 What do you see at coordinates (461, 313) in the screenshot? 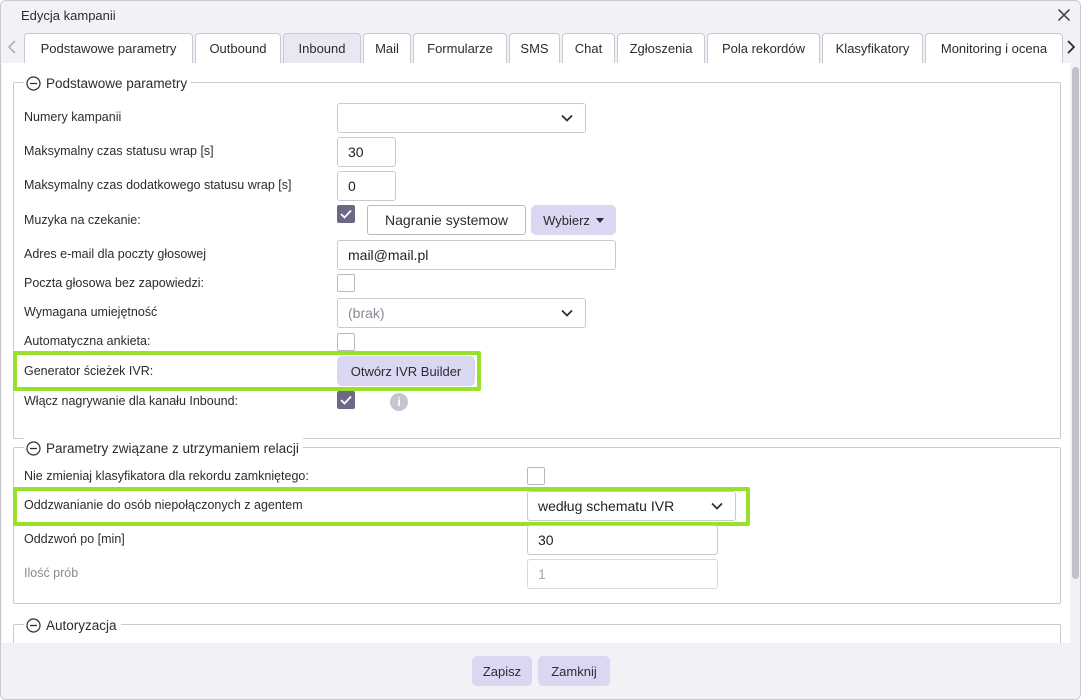
I see `umiejetnosc-select: (brak)` at bounding box center [461, 313].